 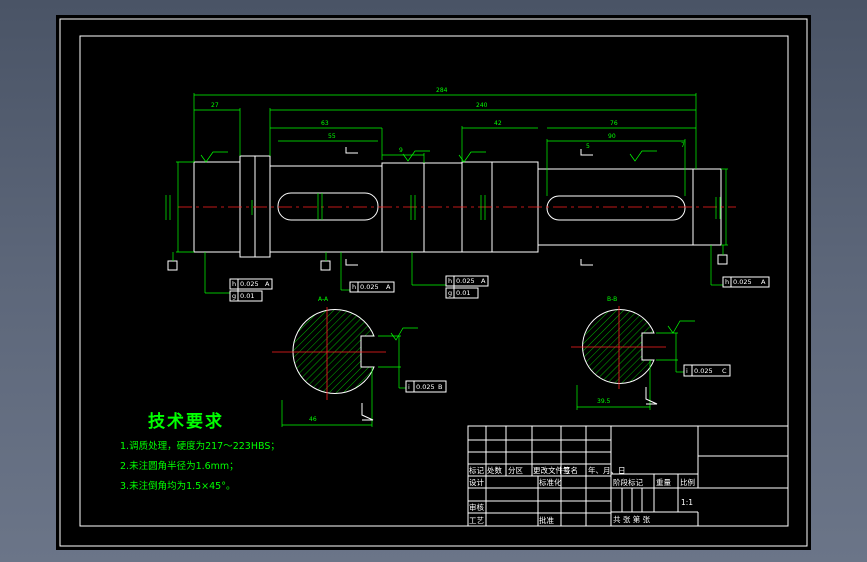 What do you see at coordinates (359, 361) in the screenshot?
I see `section-view-a: A-A 46` at bounding box center [359, 361].